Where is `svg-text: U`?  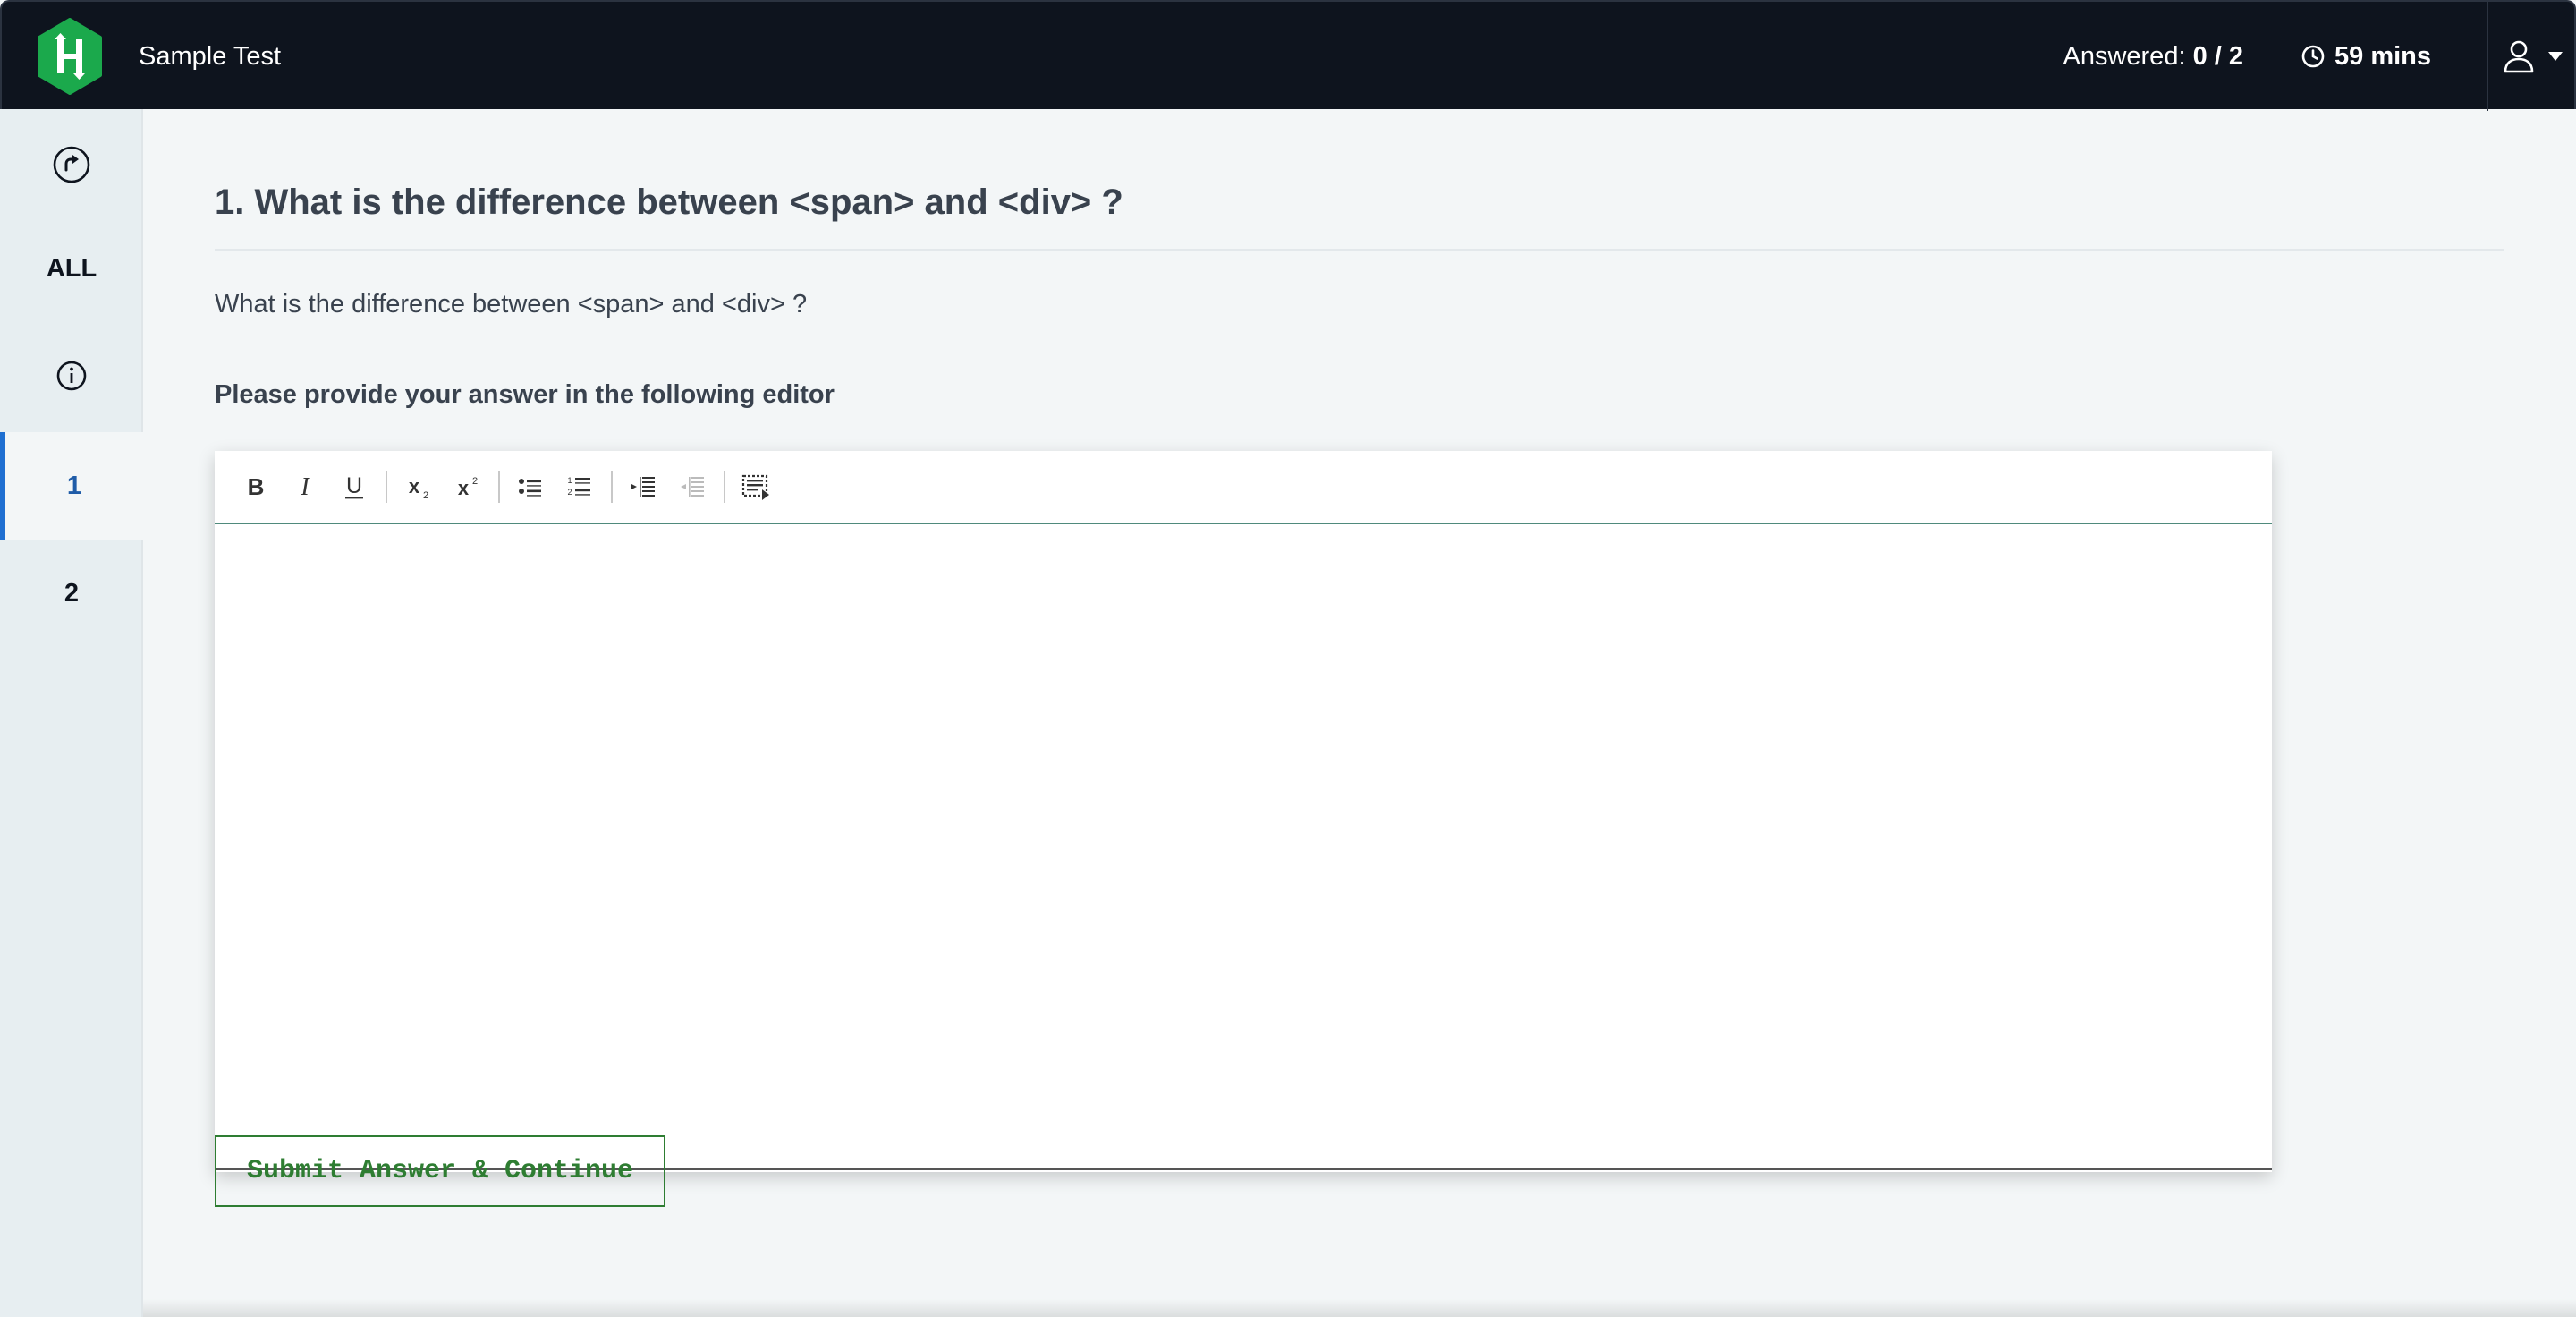 svg-text: U is located at coordinates (354, 485).